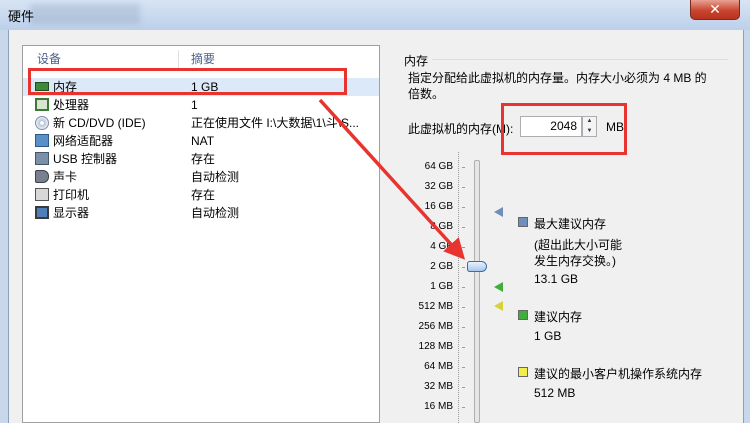 This screenshot has height=423, width=750. What do you see at coordinates (477, 266) in the screenshot?
I see `memory-slider-thumb` at bounding box center [477, 266].